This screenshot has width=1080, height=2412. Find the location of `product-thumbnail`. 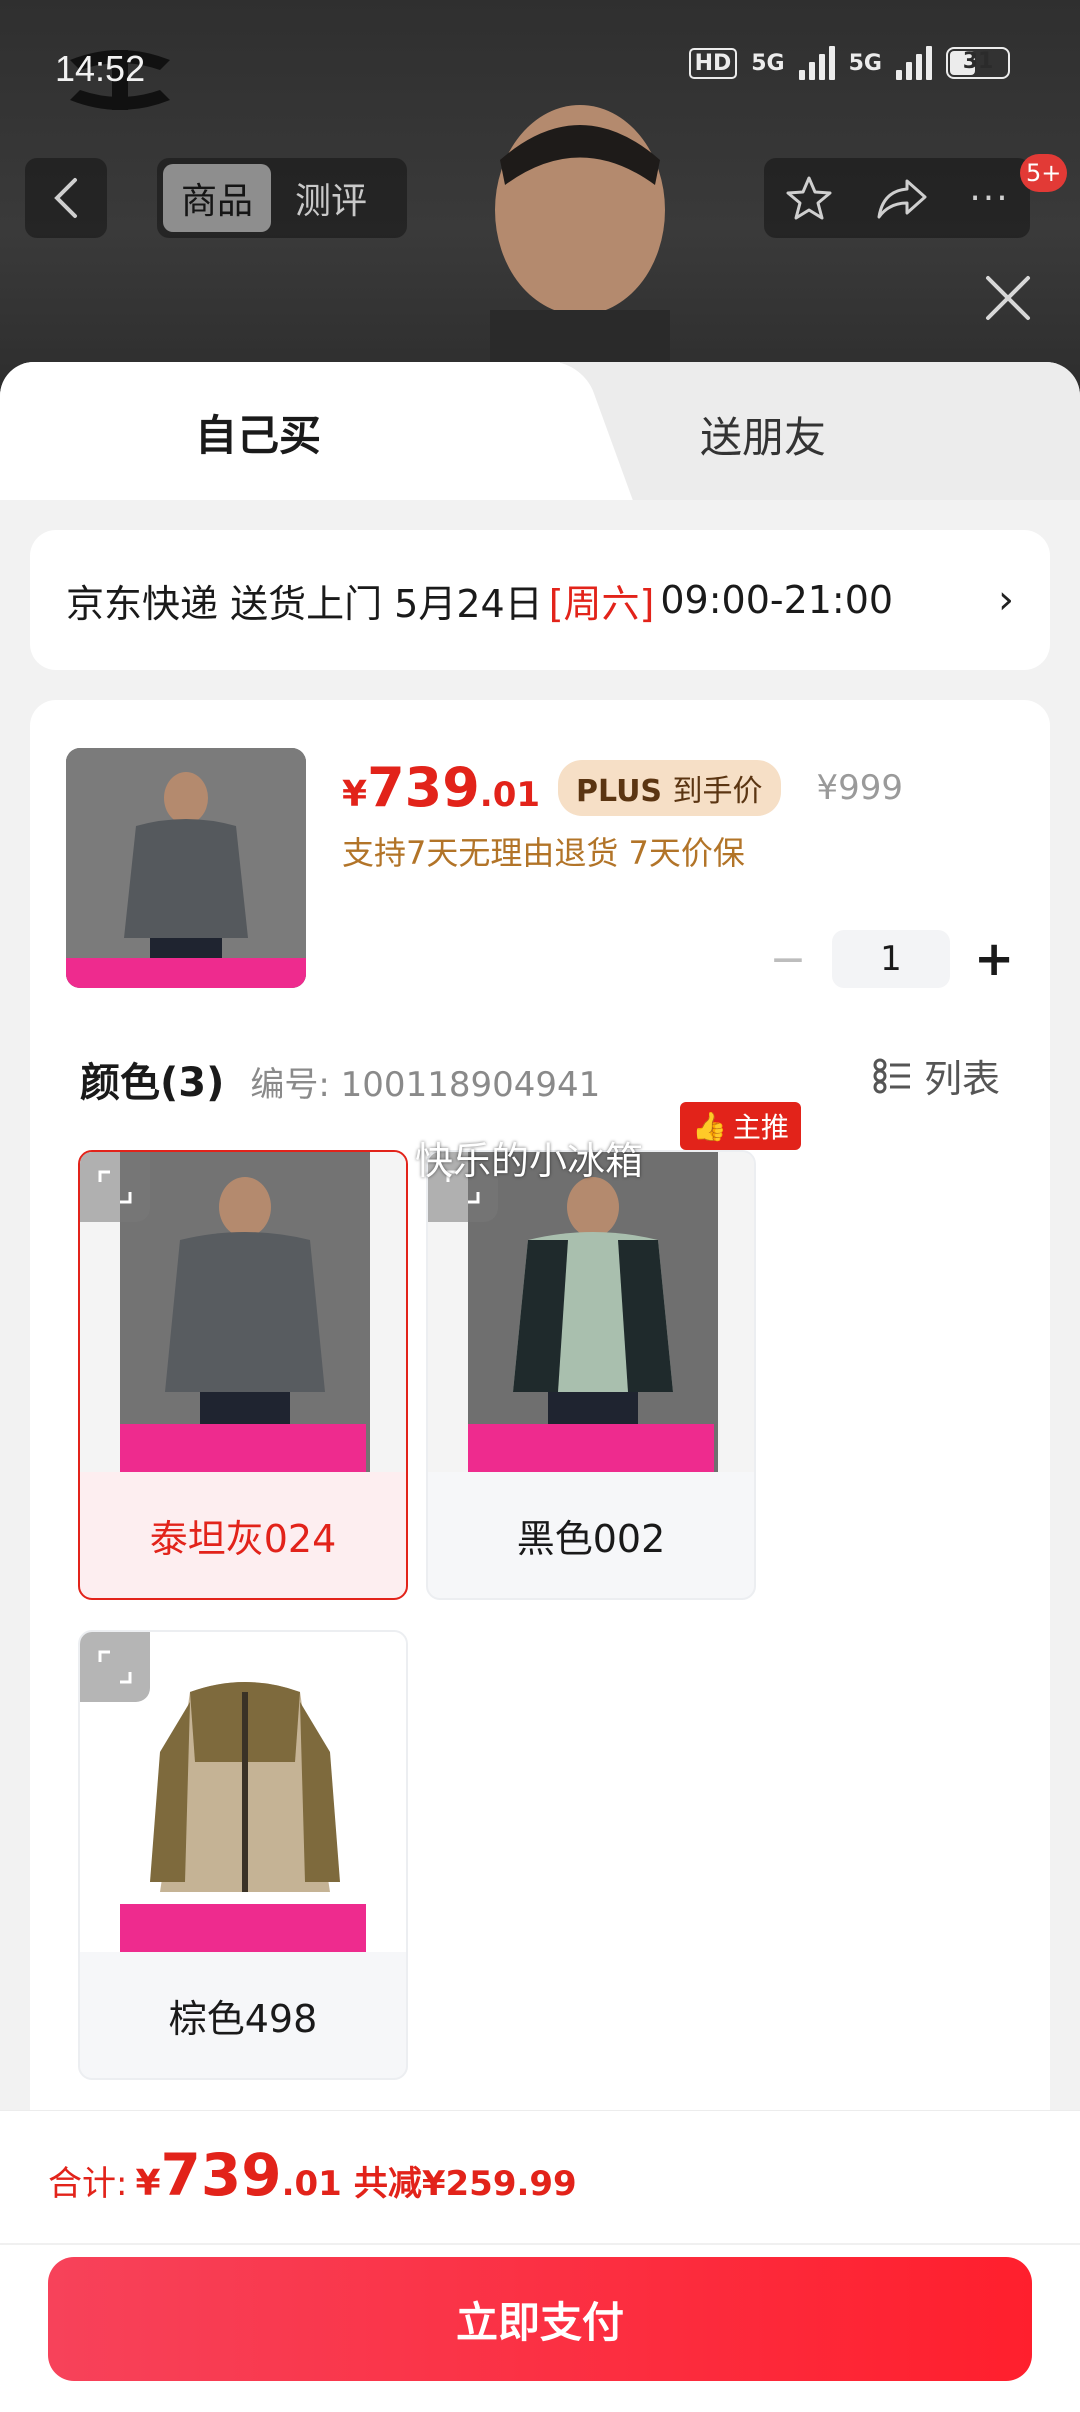

product-thumbnail is located at coordinates (186, 868).